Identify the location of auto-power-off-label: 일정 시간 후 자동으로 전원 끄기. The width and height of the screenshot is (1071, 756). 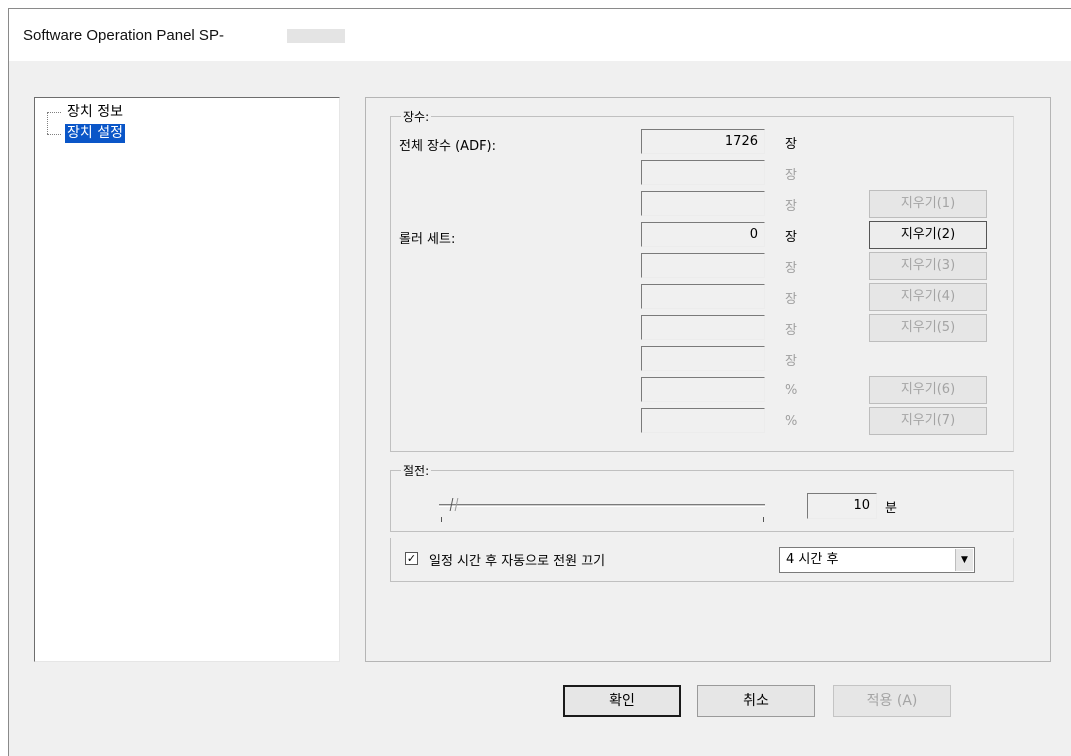
(517, 561).